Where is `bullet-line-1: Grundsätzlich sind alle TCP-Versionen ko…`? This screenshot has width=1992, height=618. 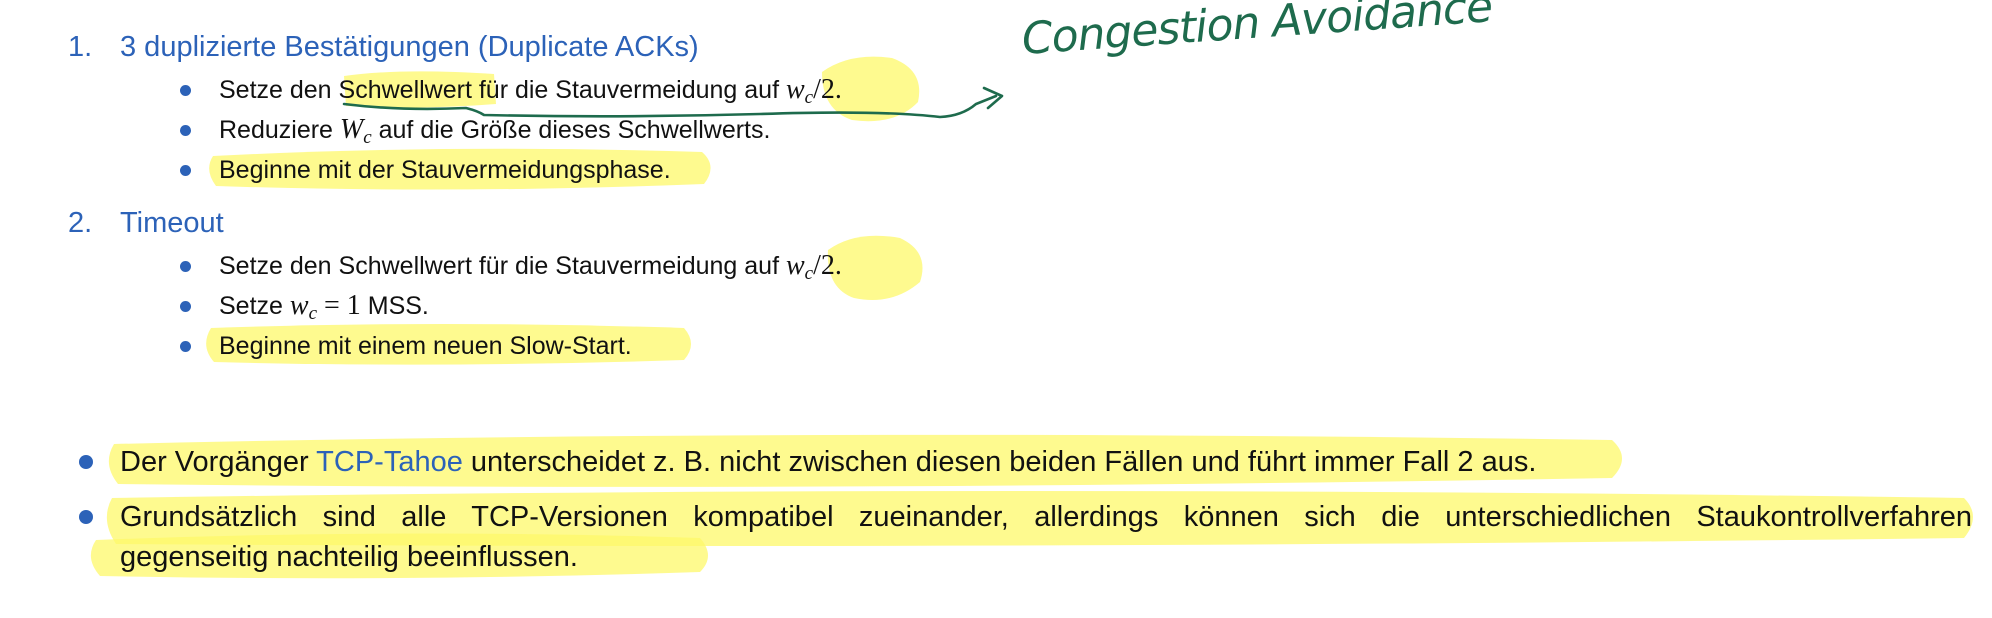
bullet-line-1: Grundsätzlich sind alle TCP-Versionen ko… is located at coordinates (1046, 517).